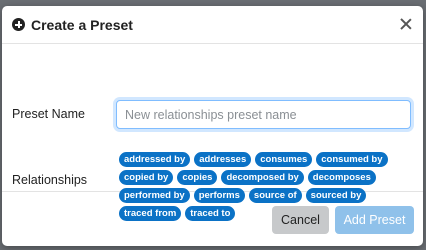 This screenshot has width=426, height=250. What do you see at coordinates (352, 159) in the screenshot?
I see `relationship-chip: consumed by` at bounding box center [352, 159].